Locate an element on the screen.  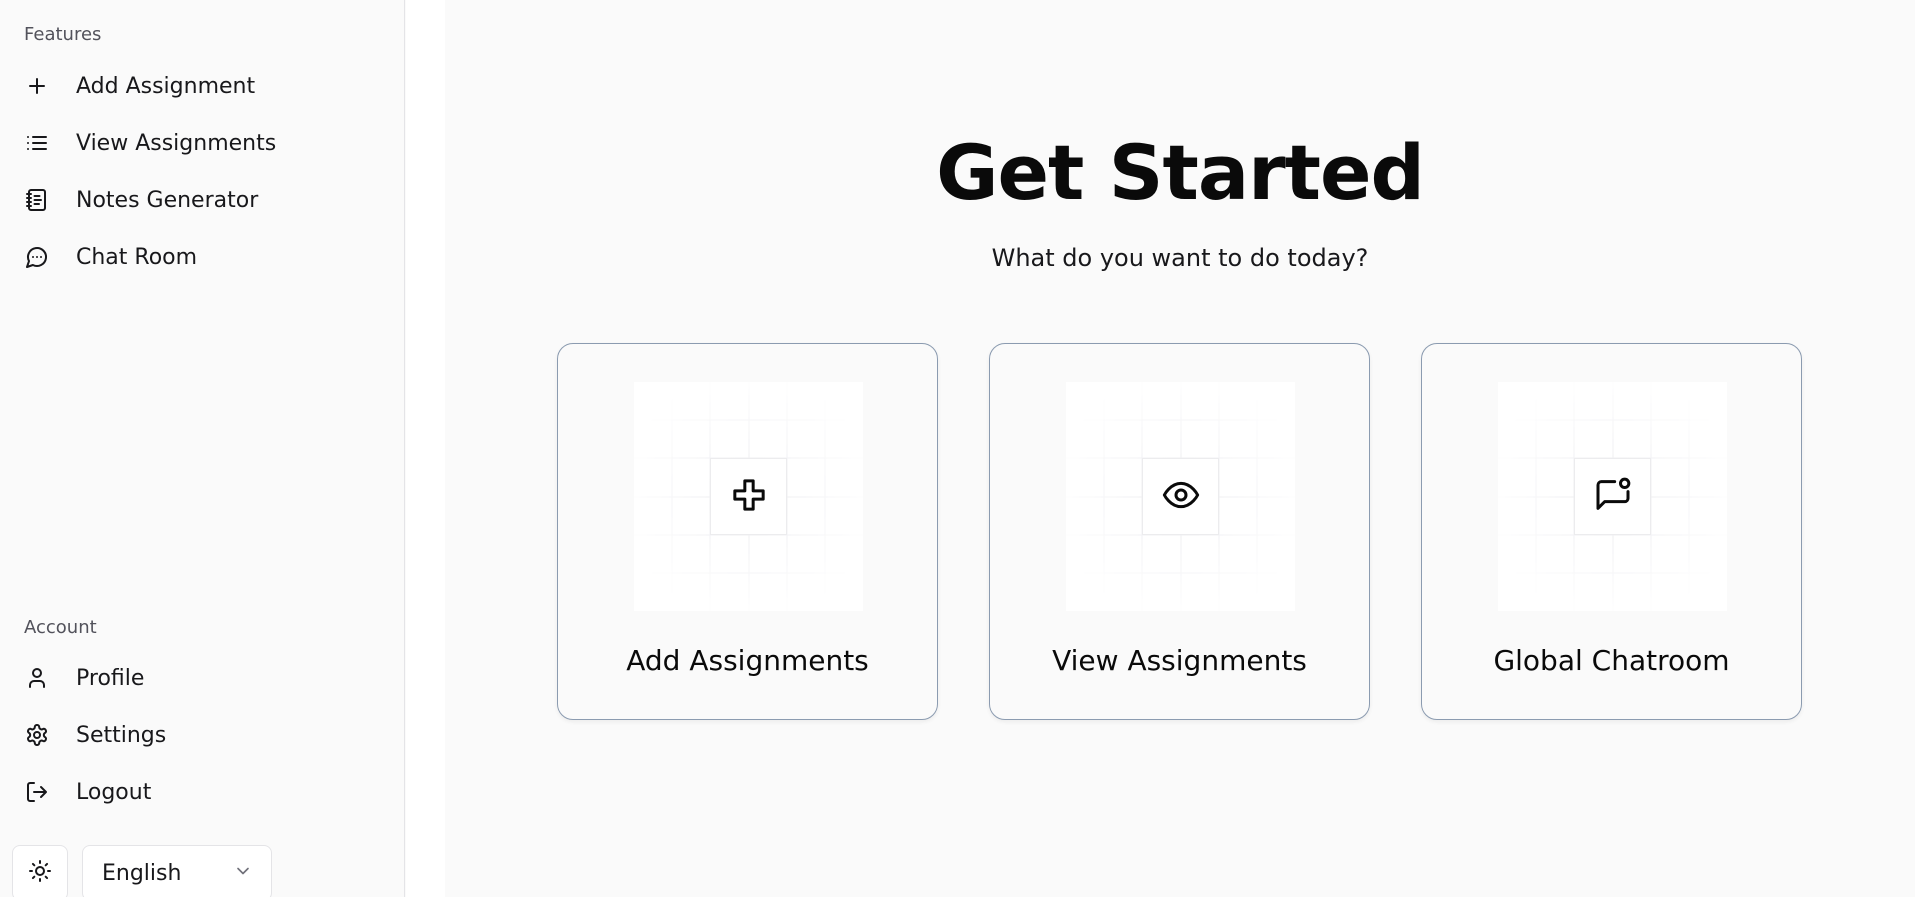
page-title: Get Started is located at coordinates (1180, 172).